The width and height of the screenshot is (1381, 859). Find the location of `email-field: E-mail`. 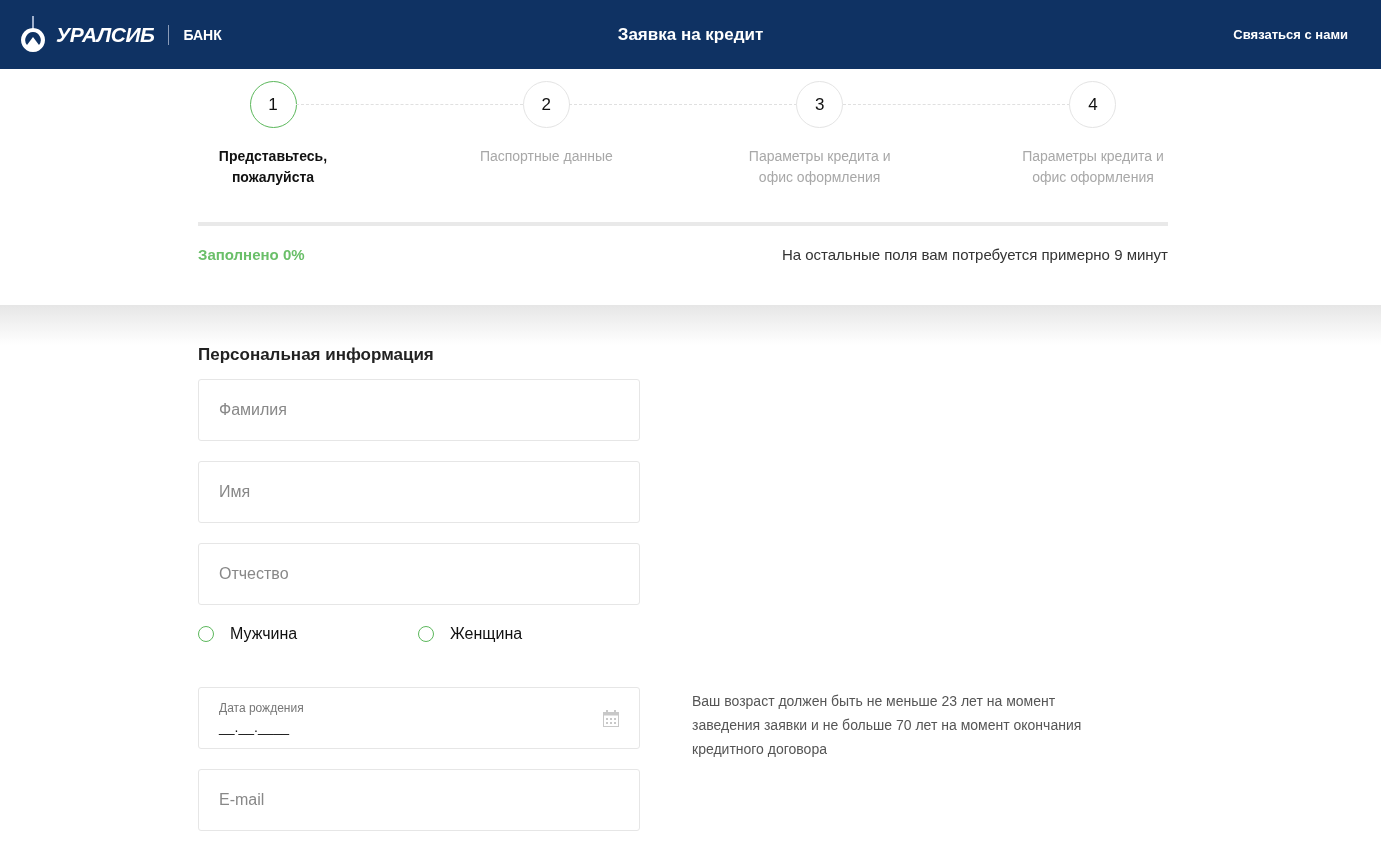

email-field: E-mail is located at coordinates (419, 800).